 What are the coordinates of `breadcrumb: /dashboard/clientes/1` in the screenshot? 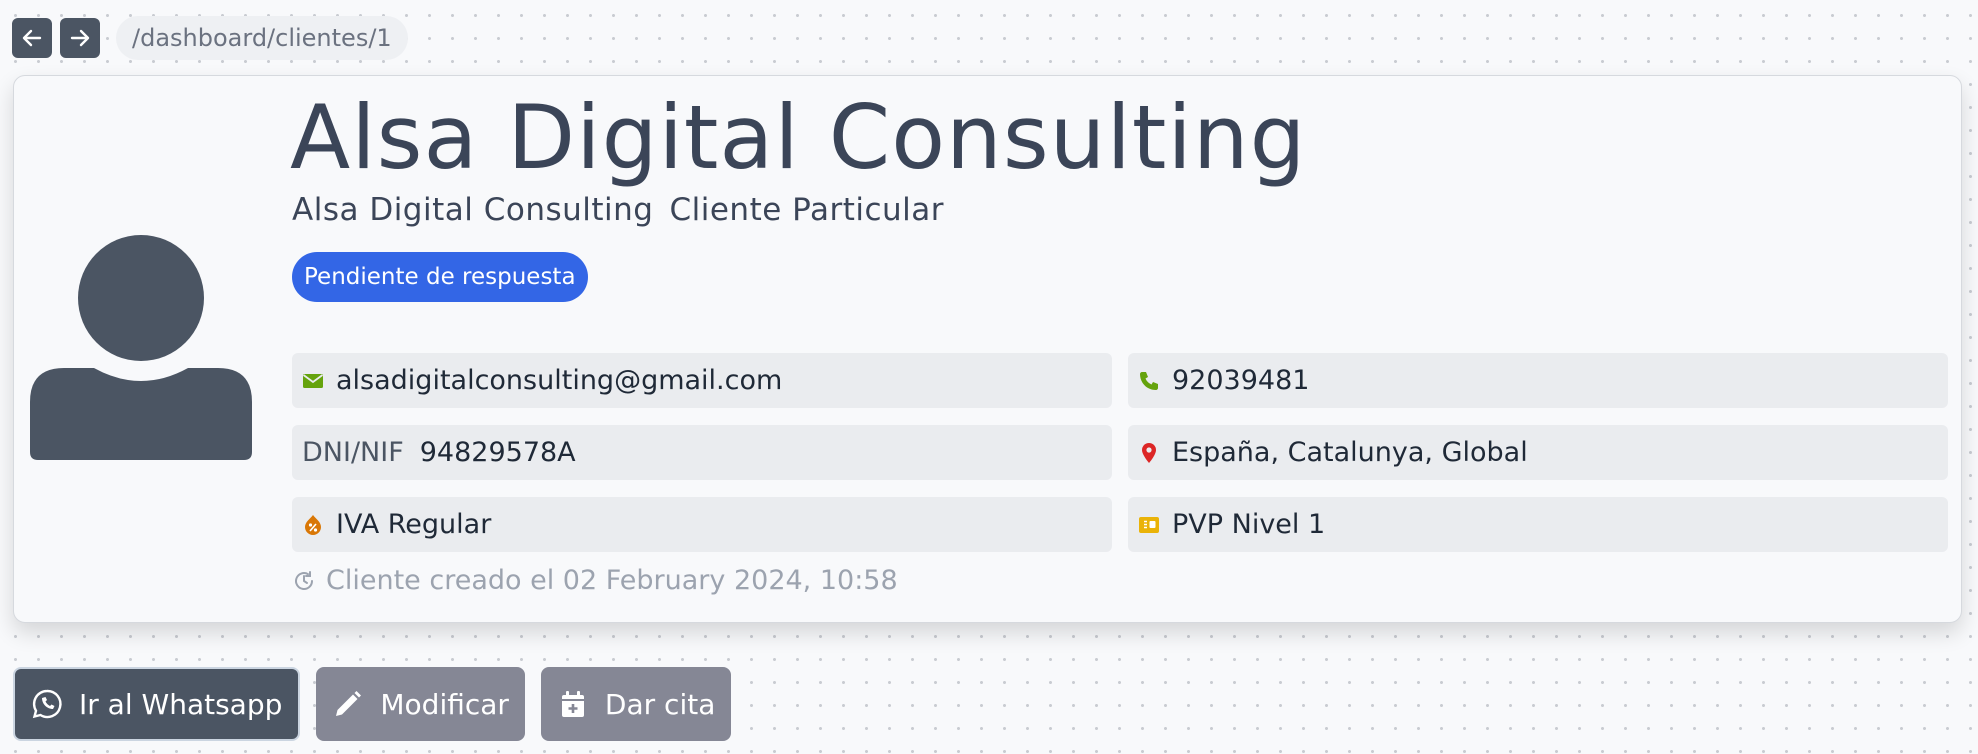 It's located at (262, 38).